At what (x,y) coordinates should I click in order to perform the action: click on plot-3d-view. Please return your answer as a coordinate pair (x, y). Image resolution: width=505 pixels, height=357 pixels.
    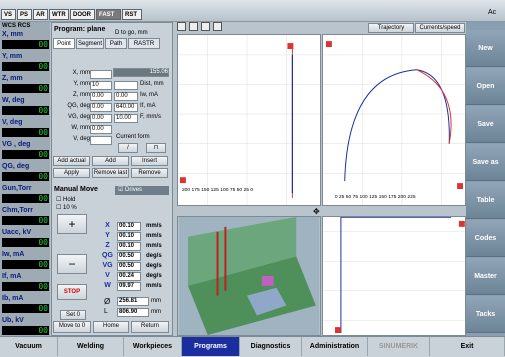
    Looking at the image, I should click on (249, 276).